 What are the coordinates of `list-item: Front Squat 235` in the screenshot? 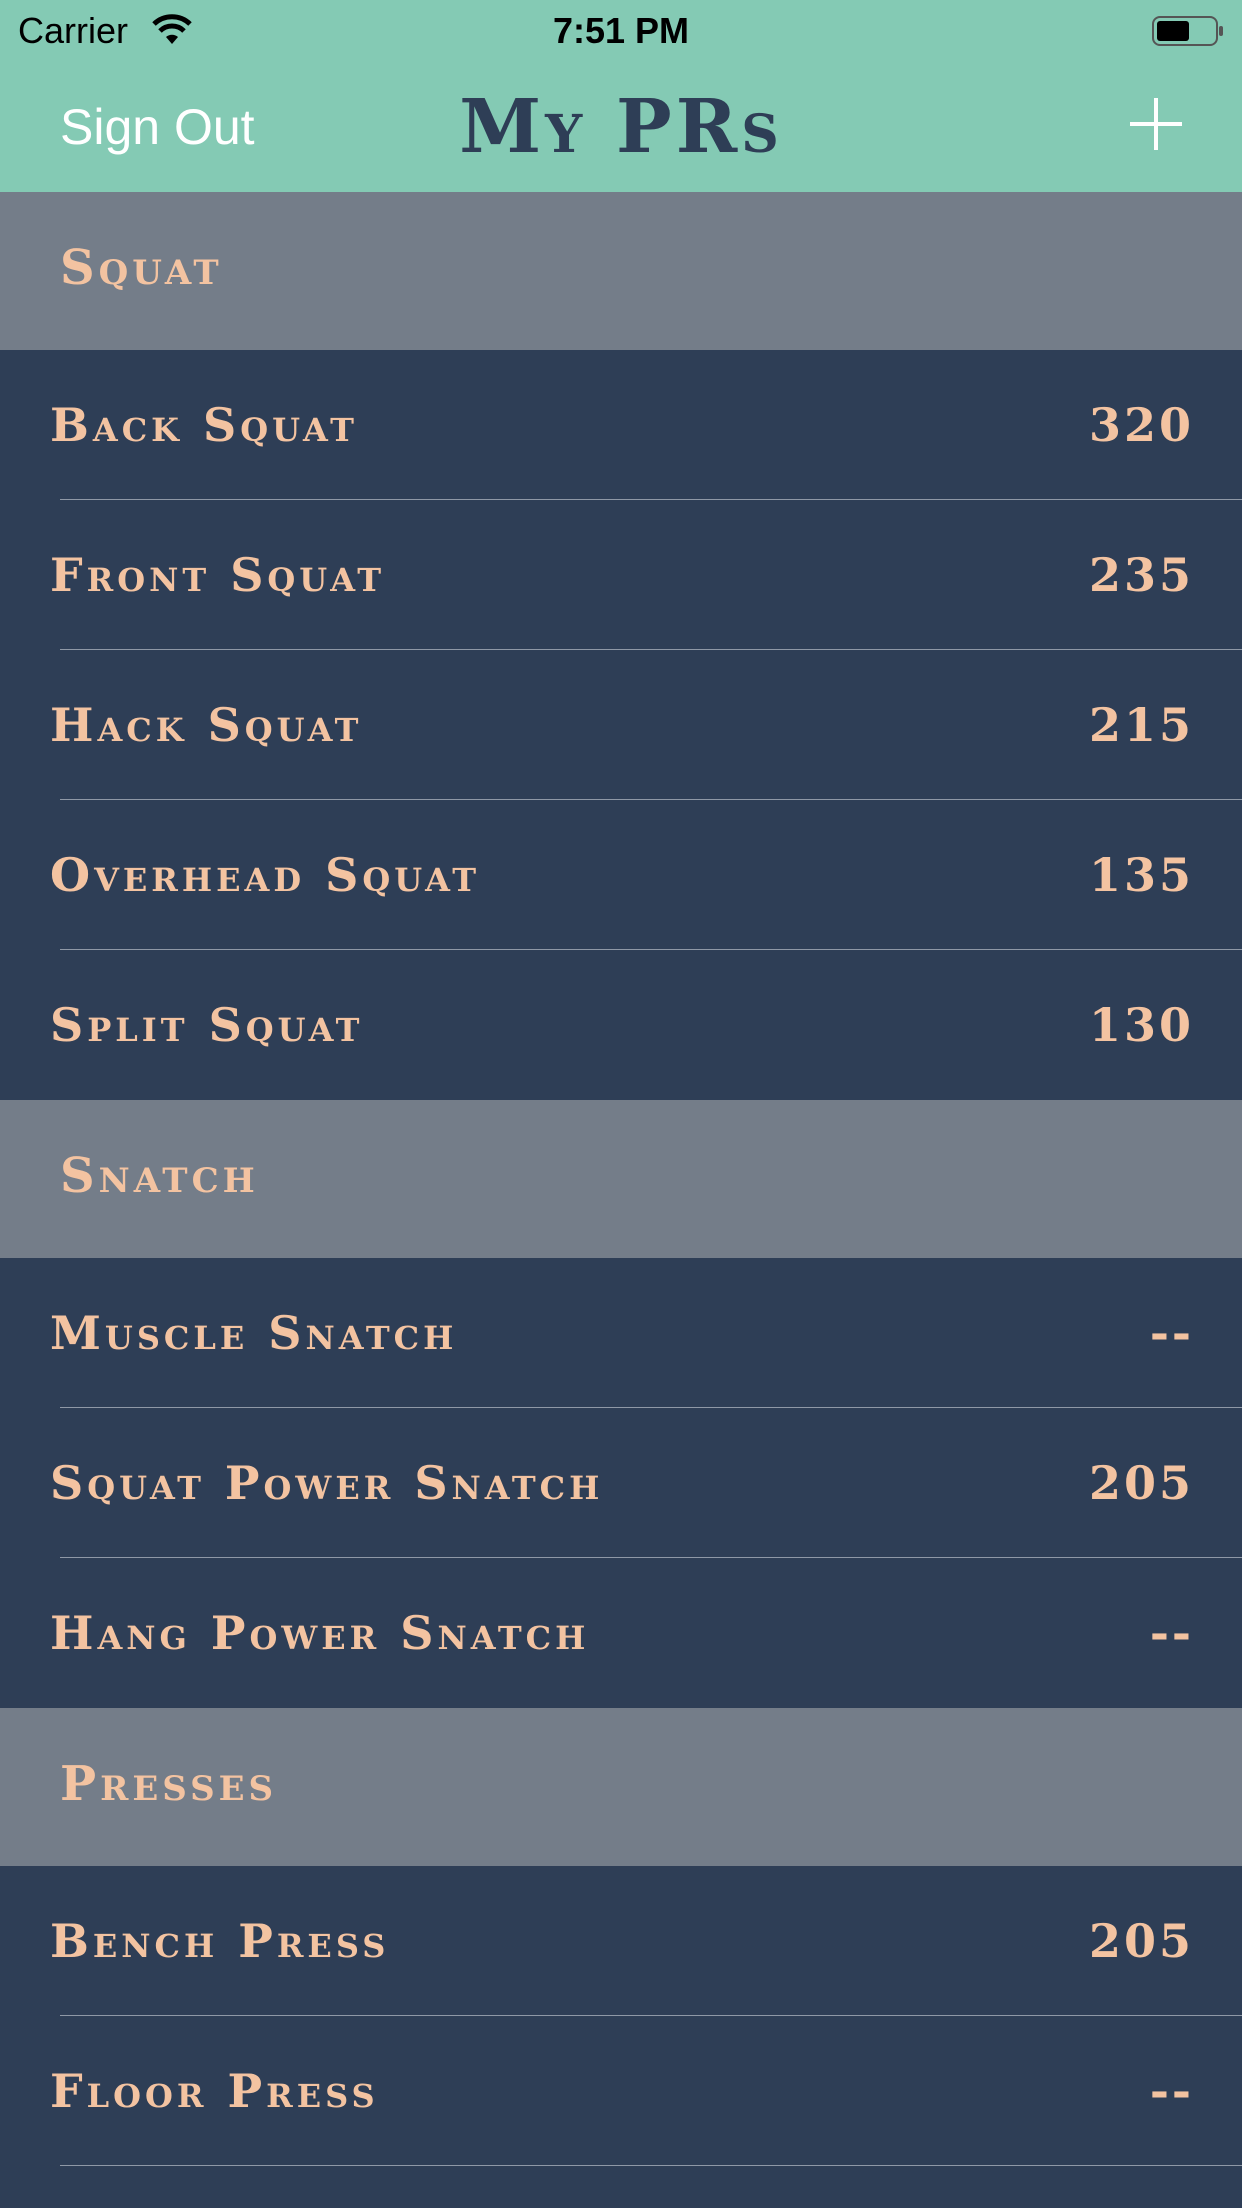 It's located at (621, 575).